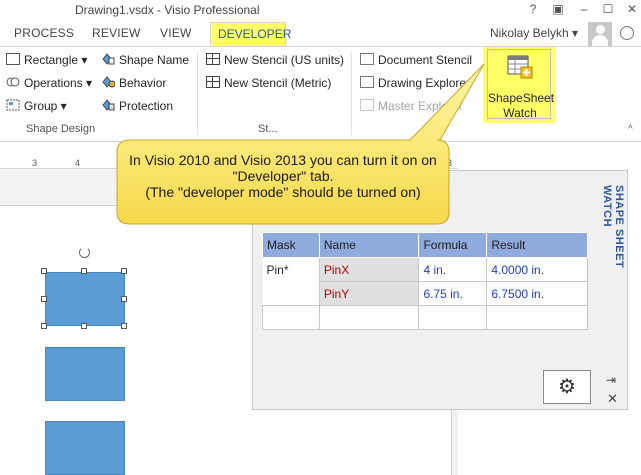 The image size is (641, 475). What do you see at coordinates (537, 317) in the screenshot?
I see `result-cell` at bounding box center [537, 317].